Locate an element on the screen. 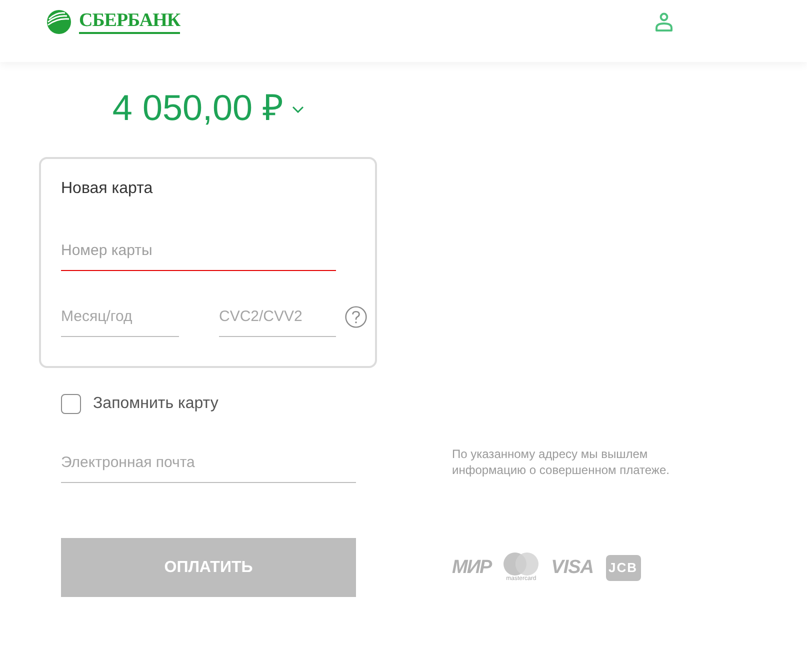 The image size is (807, 669). cvc-field: CVC2/CVV2 is located at coordinates (277, 316).